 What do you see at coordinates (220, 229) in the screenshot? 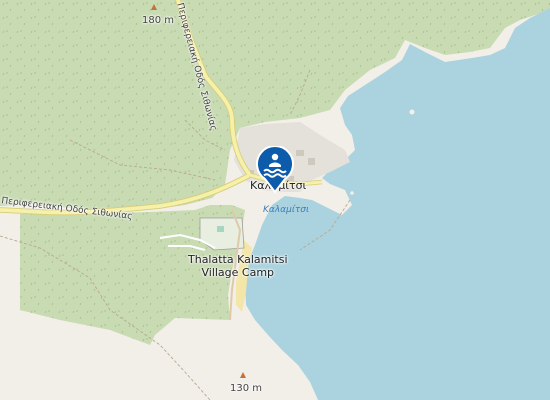
I see `pool` at bounding box center [220, 229].